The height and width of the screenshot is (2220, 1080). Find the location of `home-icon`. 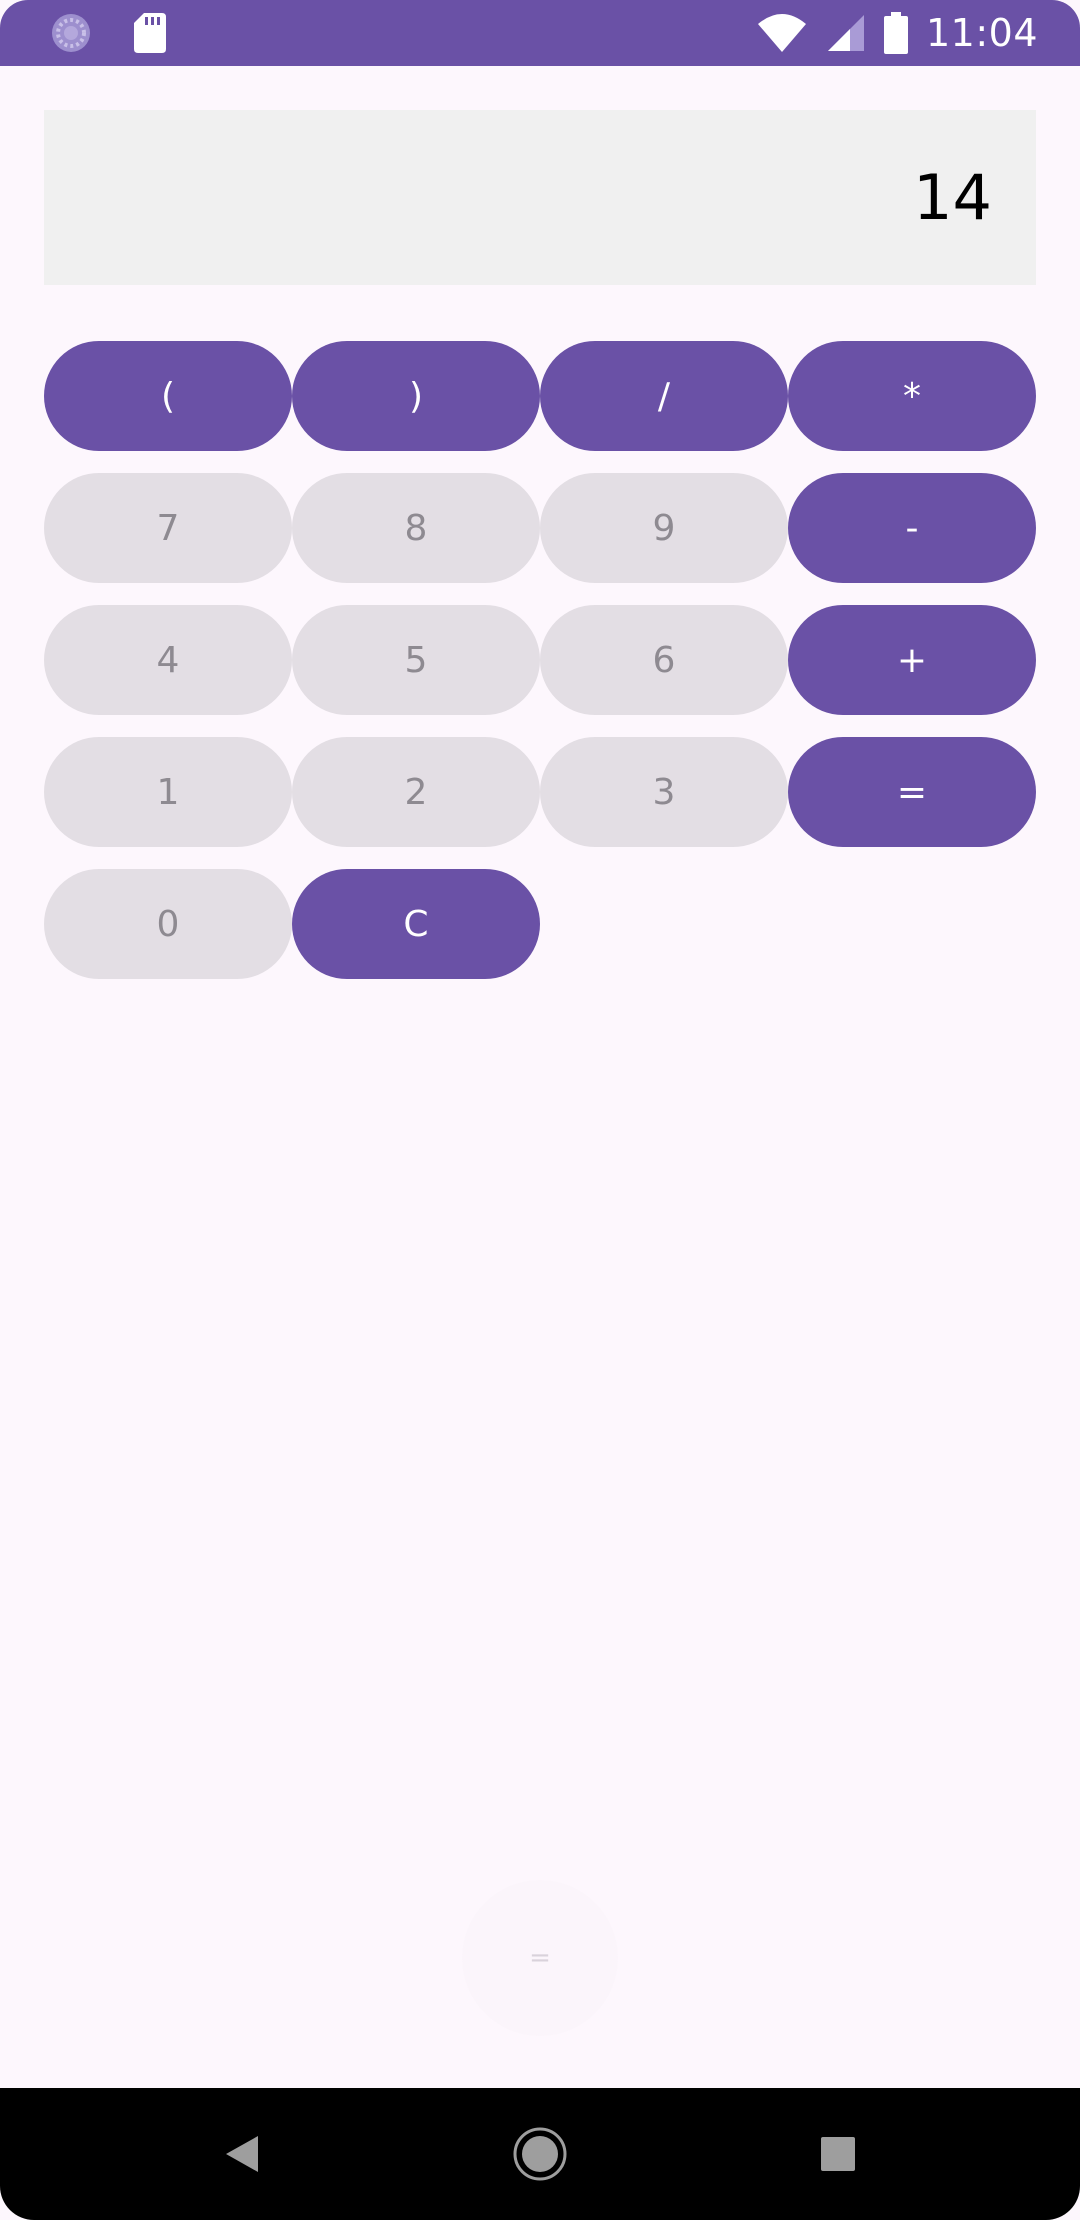

home-icon is located at coordinates (540, 2154).